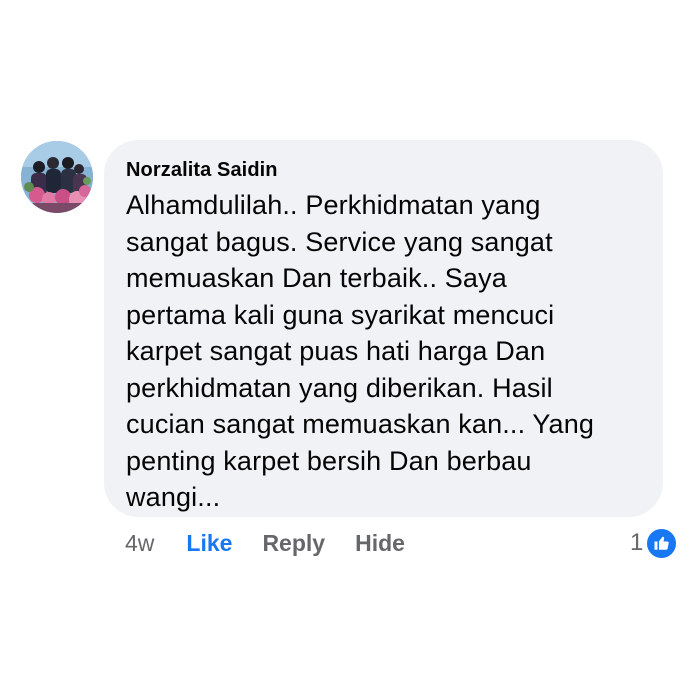  I want to click on reply-button: Reply, so click(293, 543).